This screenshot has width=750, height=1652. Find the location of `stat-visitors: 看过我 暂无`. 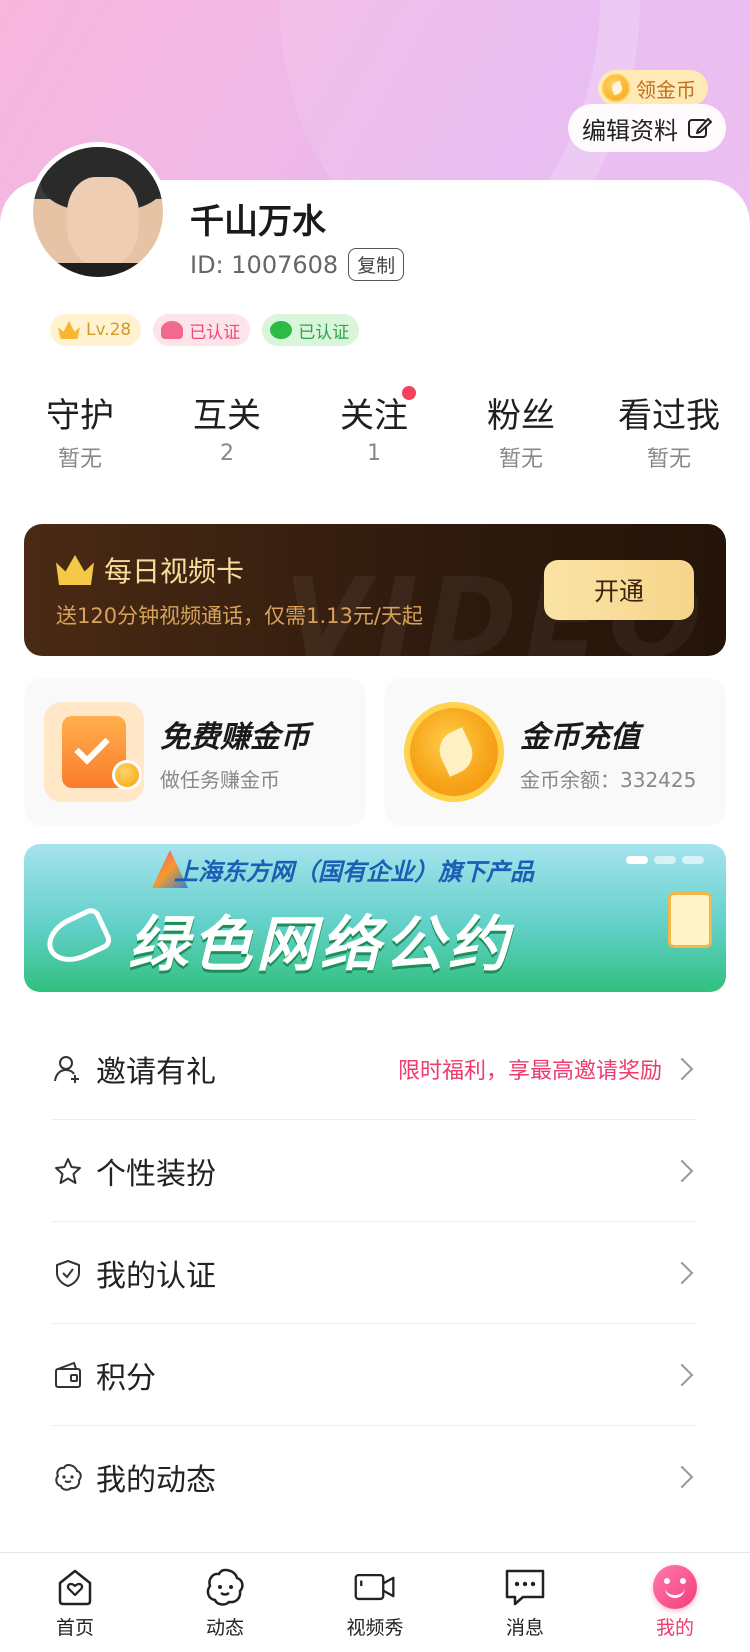

stat-visitors: 看过我 暂无 is located at coordinates (669, 430).